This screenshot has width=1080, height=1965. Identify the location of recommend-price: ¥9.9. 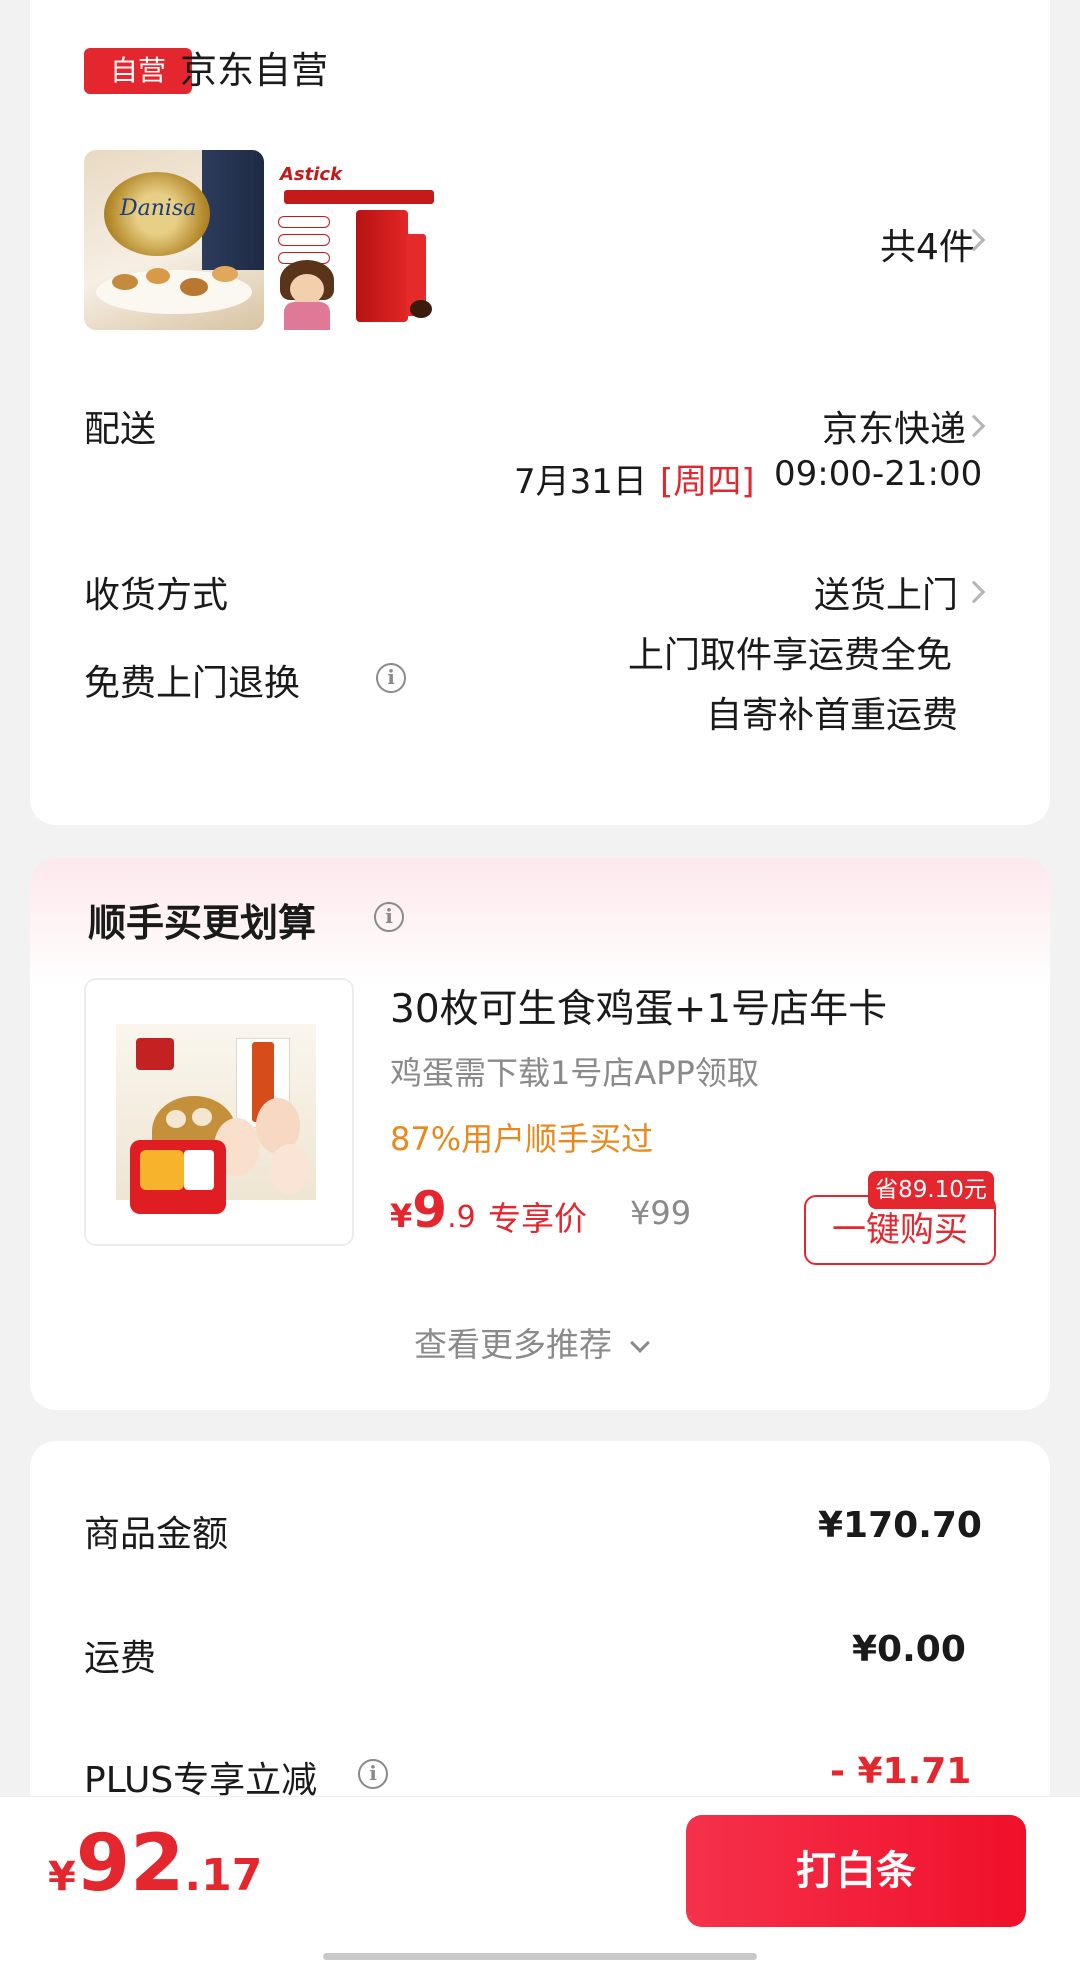
(433, 1210).